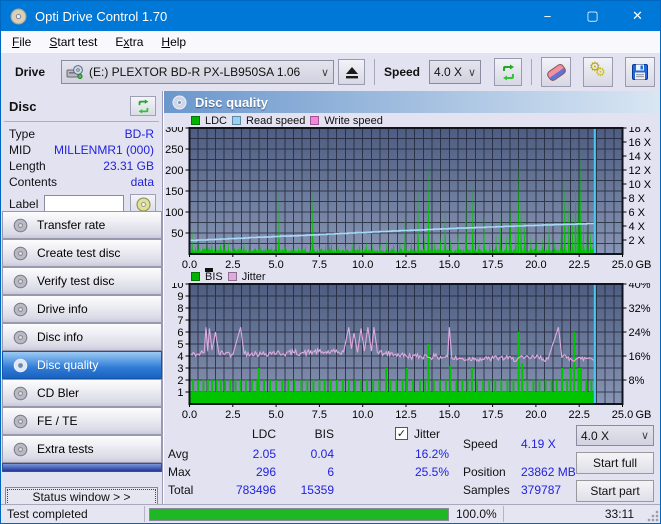 The height and width of the screenshot is (524, 661). What do you see at coordinates (82, 421) in the screenshot?
I see `sidebar-item-fe-te: FE / TE` at bounding box center [82, 421].